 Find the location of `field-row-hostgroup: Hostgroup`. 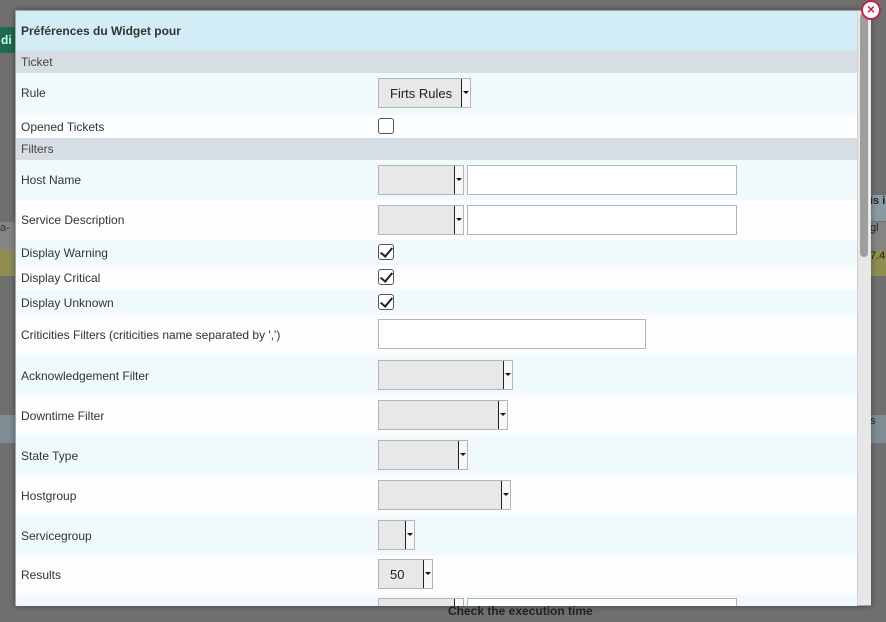

field-row-hostgroup: Hostgroup is located at coordinates (436, 495).